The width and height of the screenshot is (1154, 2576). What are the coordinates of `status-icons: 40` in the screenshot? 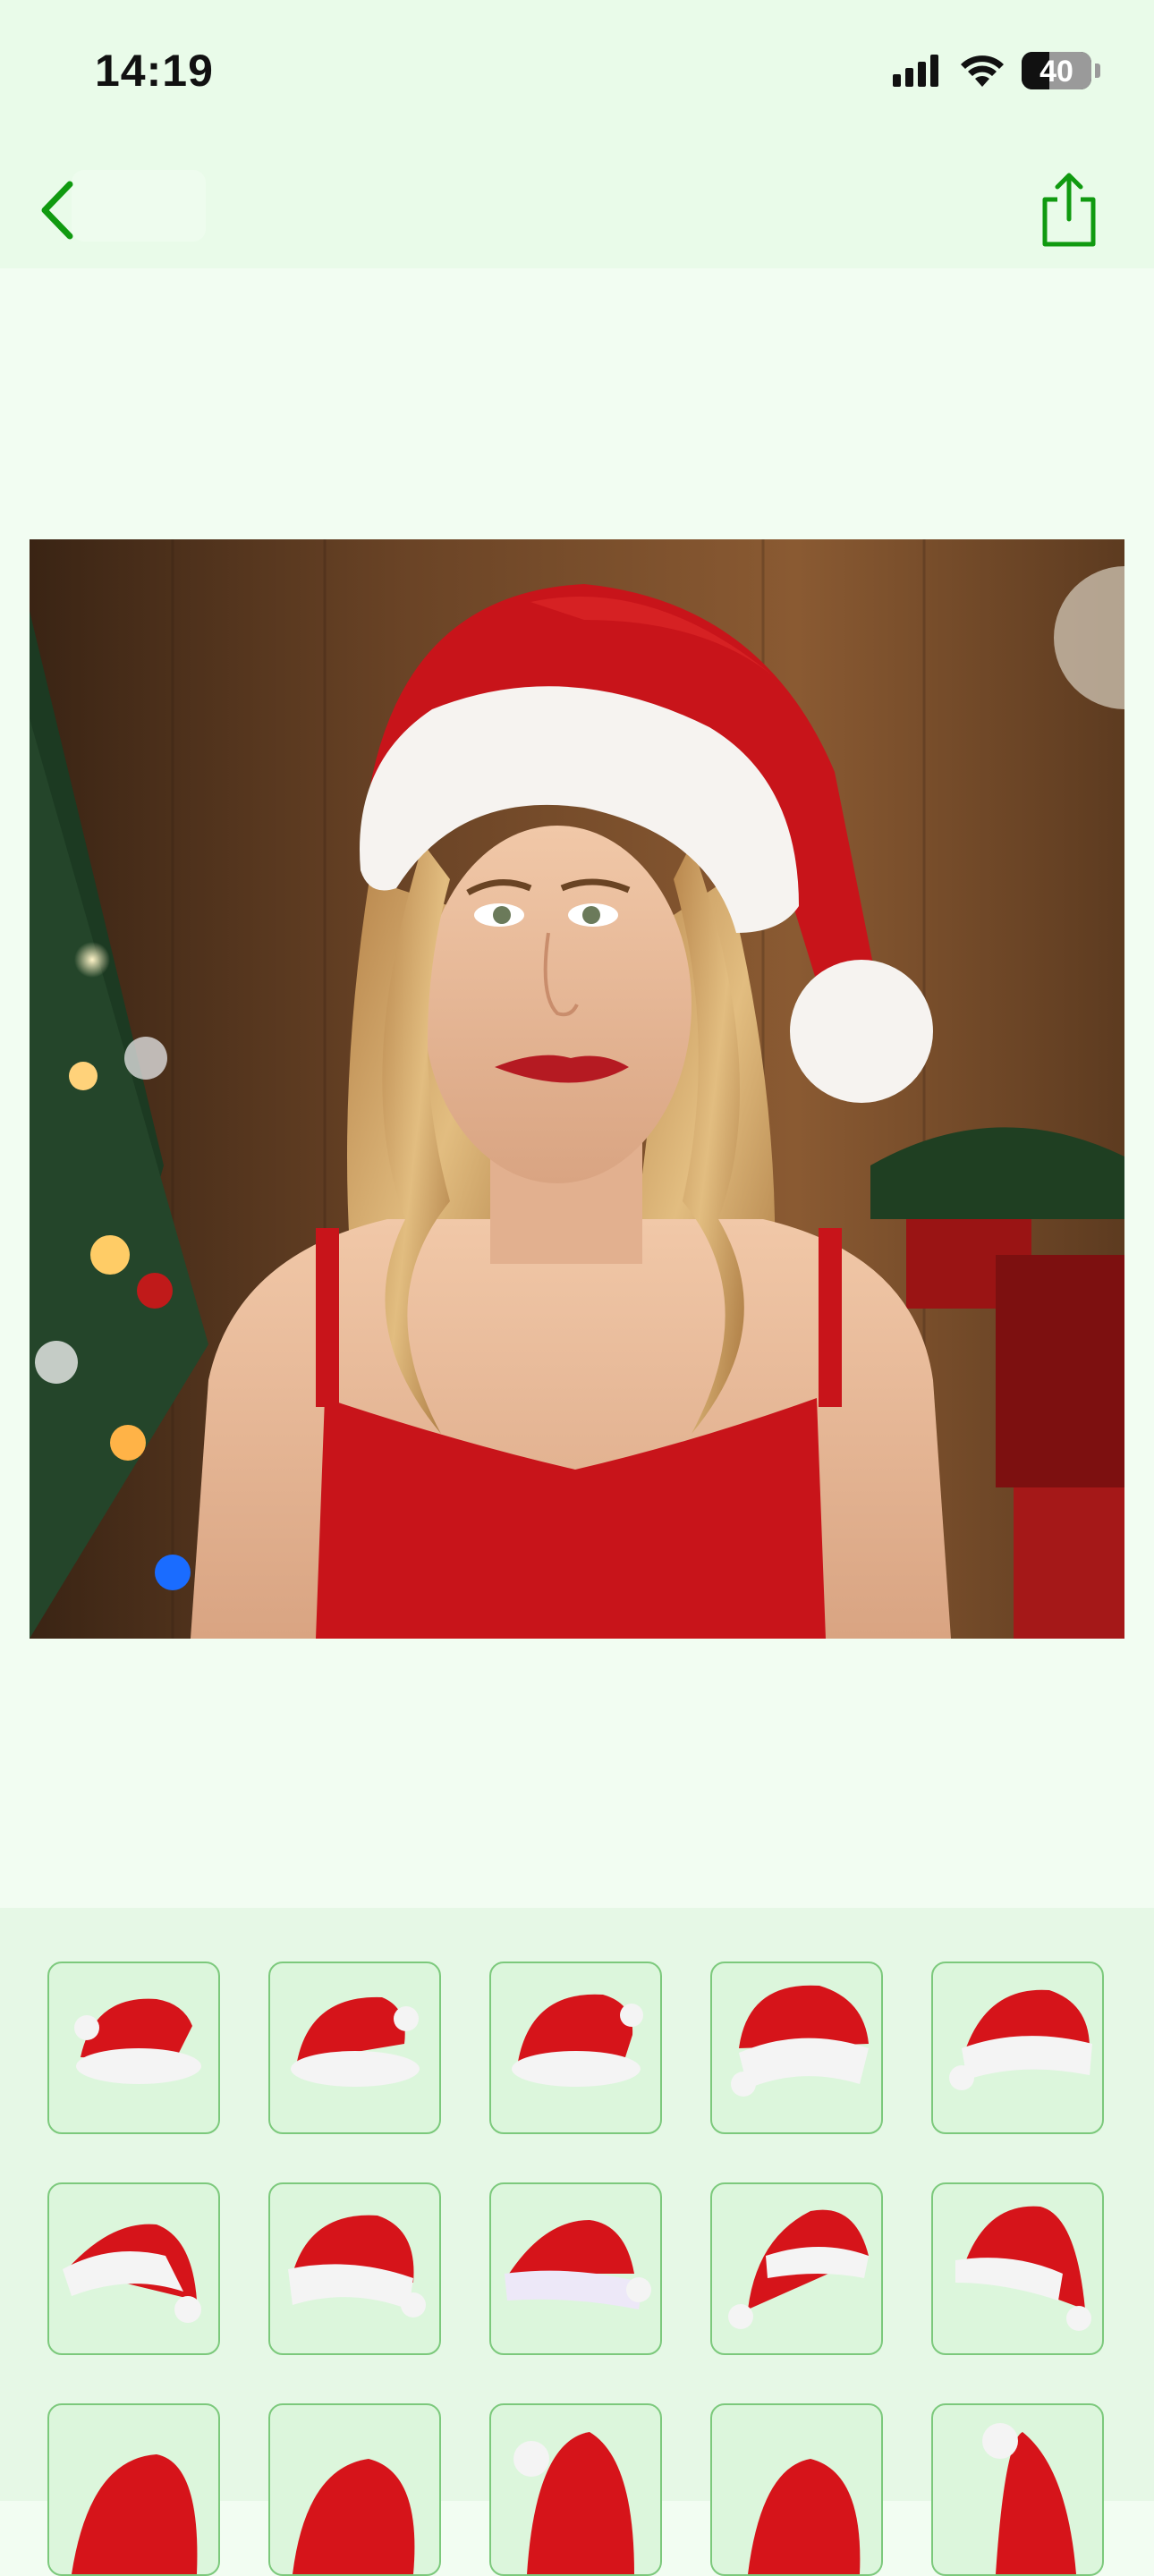 It's located at (995, 70).